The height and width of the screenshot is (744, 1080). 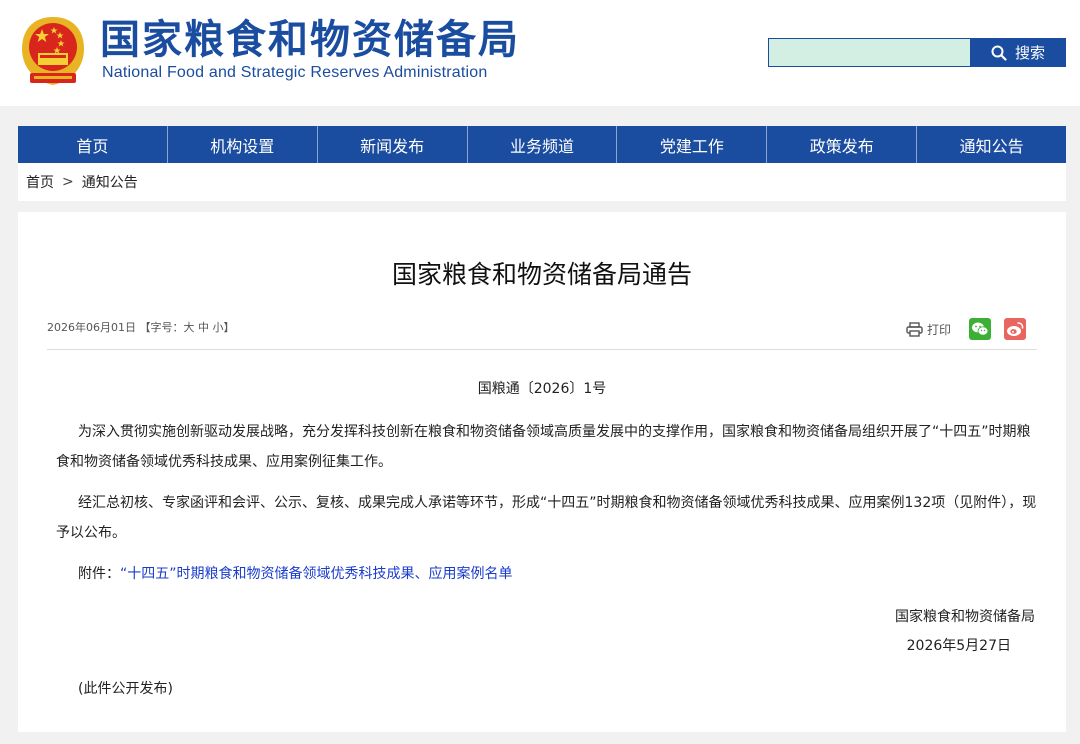 I want to click on nav-item-party-building: 党建工作, so click(x=692, y=144).